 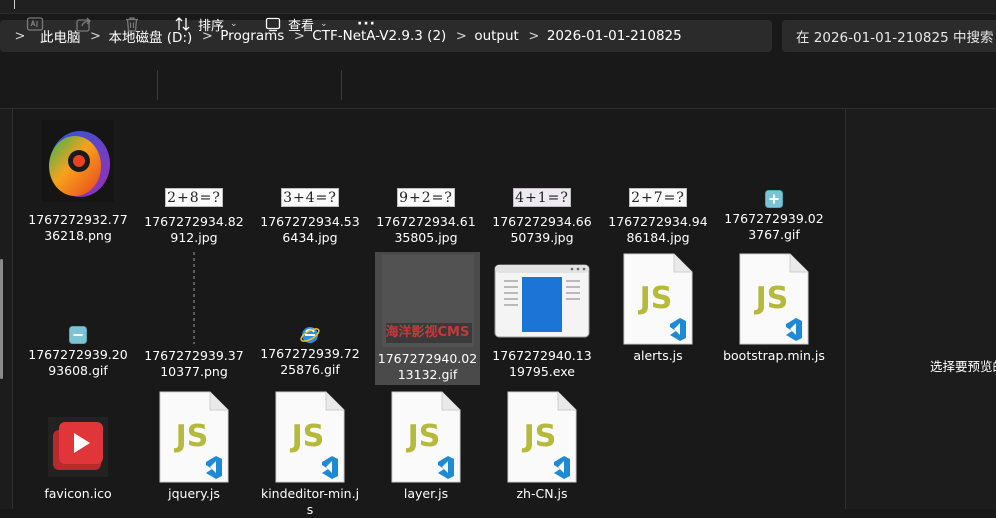 What do you see at coordinates (497, 36) in the screenshot?
I see `breadcrumb-label: output` at bounding box center [497, 36].